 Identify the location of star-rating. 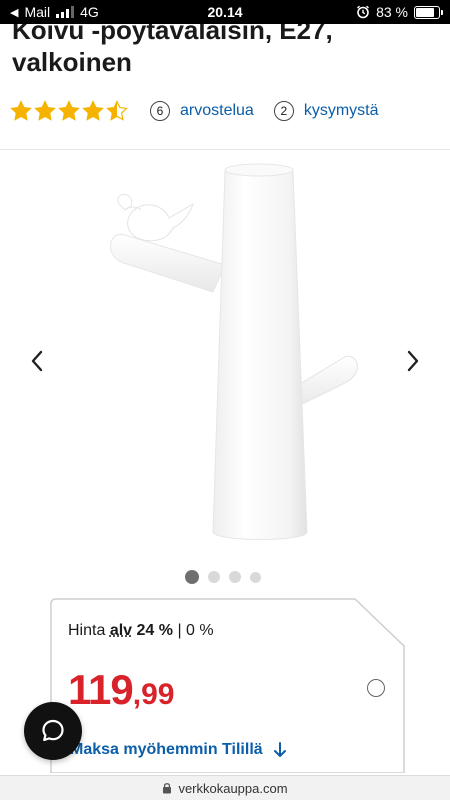
(69, 111).